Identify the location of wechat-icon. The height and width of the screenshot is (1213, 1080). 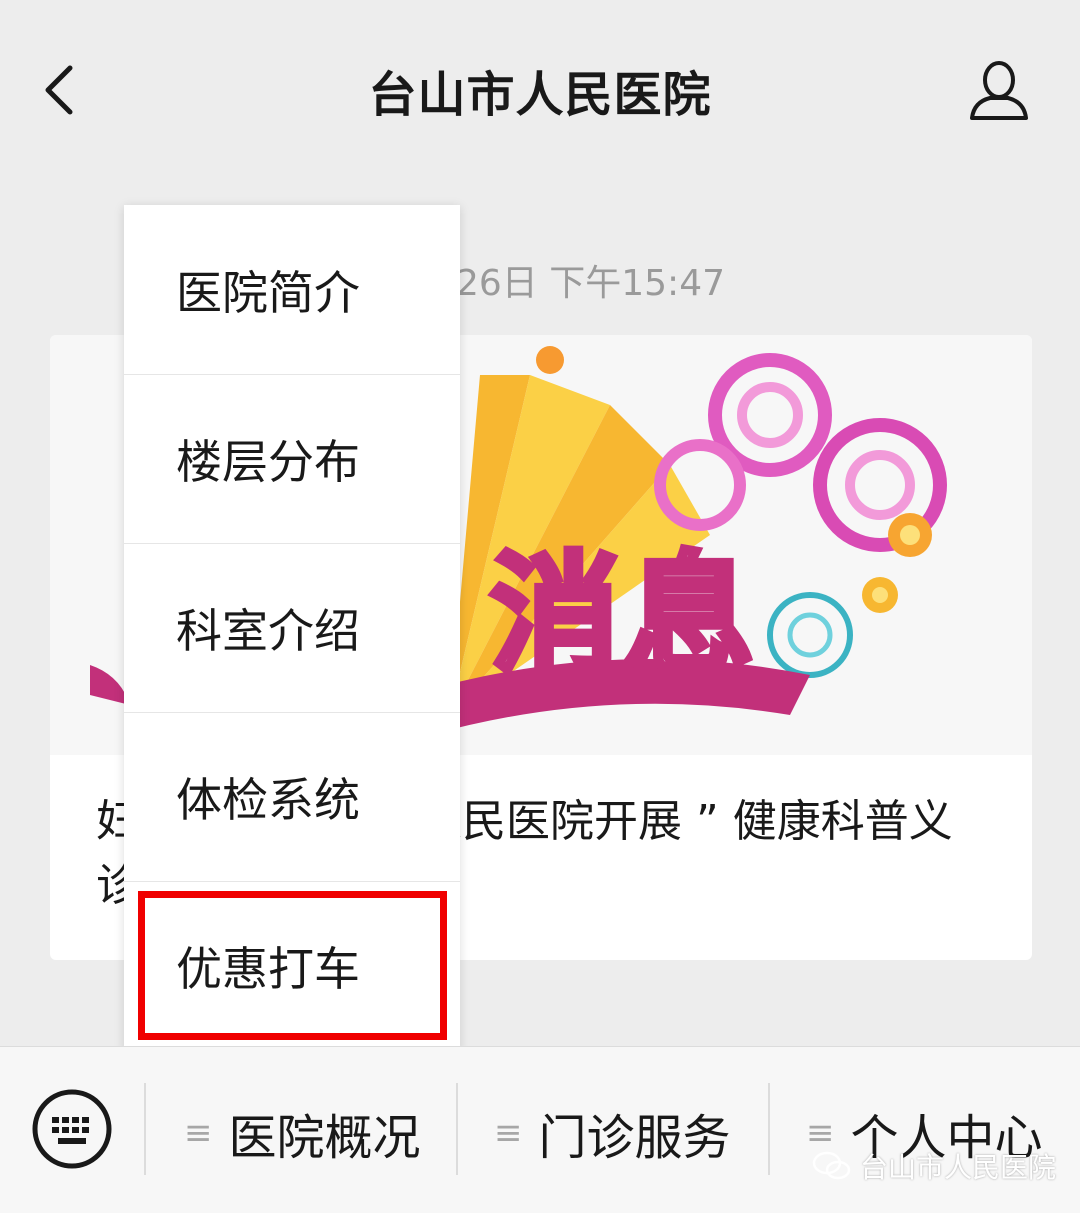
(831, 1165).